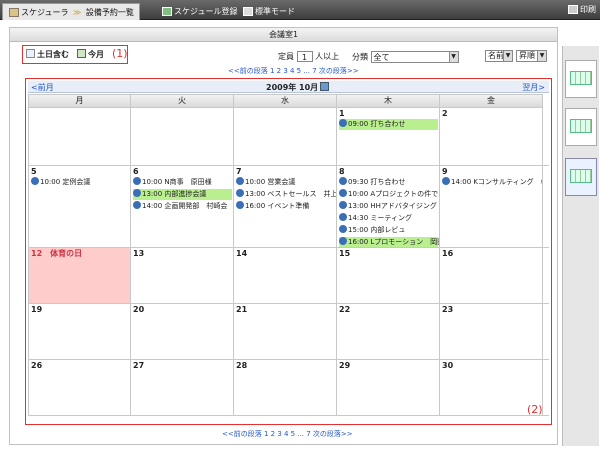 The height and width of the screenshot is (452, 600). Describe the element at coordinates (182, 275) in the screenshot. I see `calendar-day-cell: 13` at that location.